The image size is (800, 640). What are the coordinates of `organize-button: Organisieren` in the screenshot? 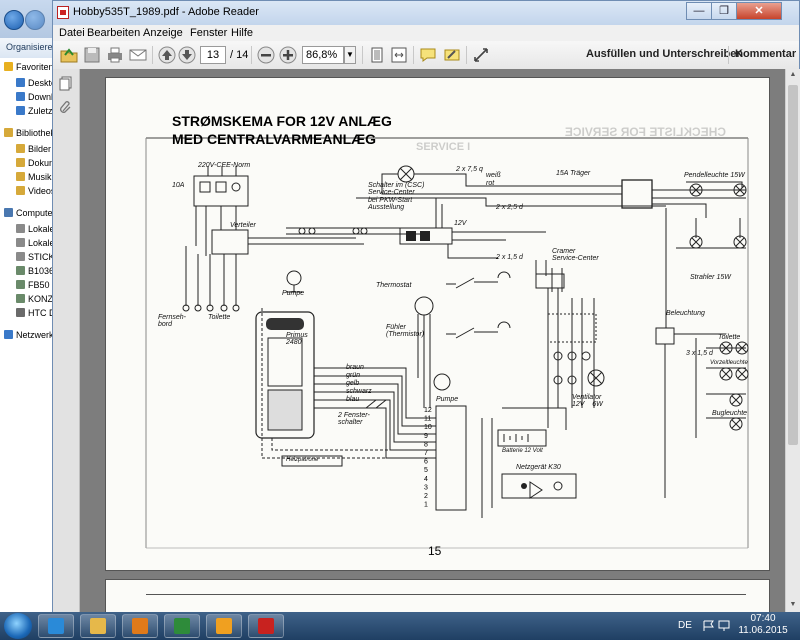 It's located at (32, 47).